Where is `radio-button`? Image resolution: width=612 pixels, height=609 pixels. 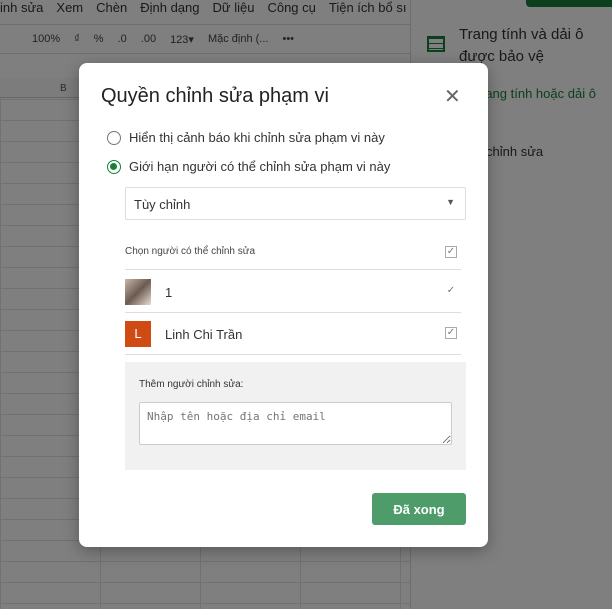 radio-button is located at coordinates (114, 137).